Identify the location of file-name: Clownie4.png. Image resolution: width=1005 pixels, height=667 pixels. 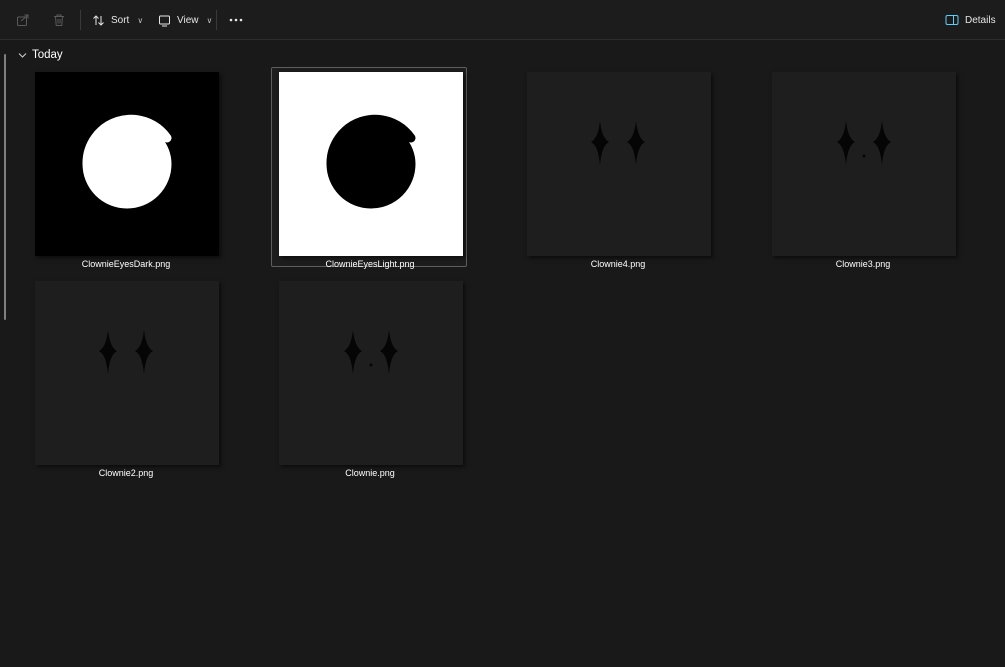
(618, 264).